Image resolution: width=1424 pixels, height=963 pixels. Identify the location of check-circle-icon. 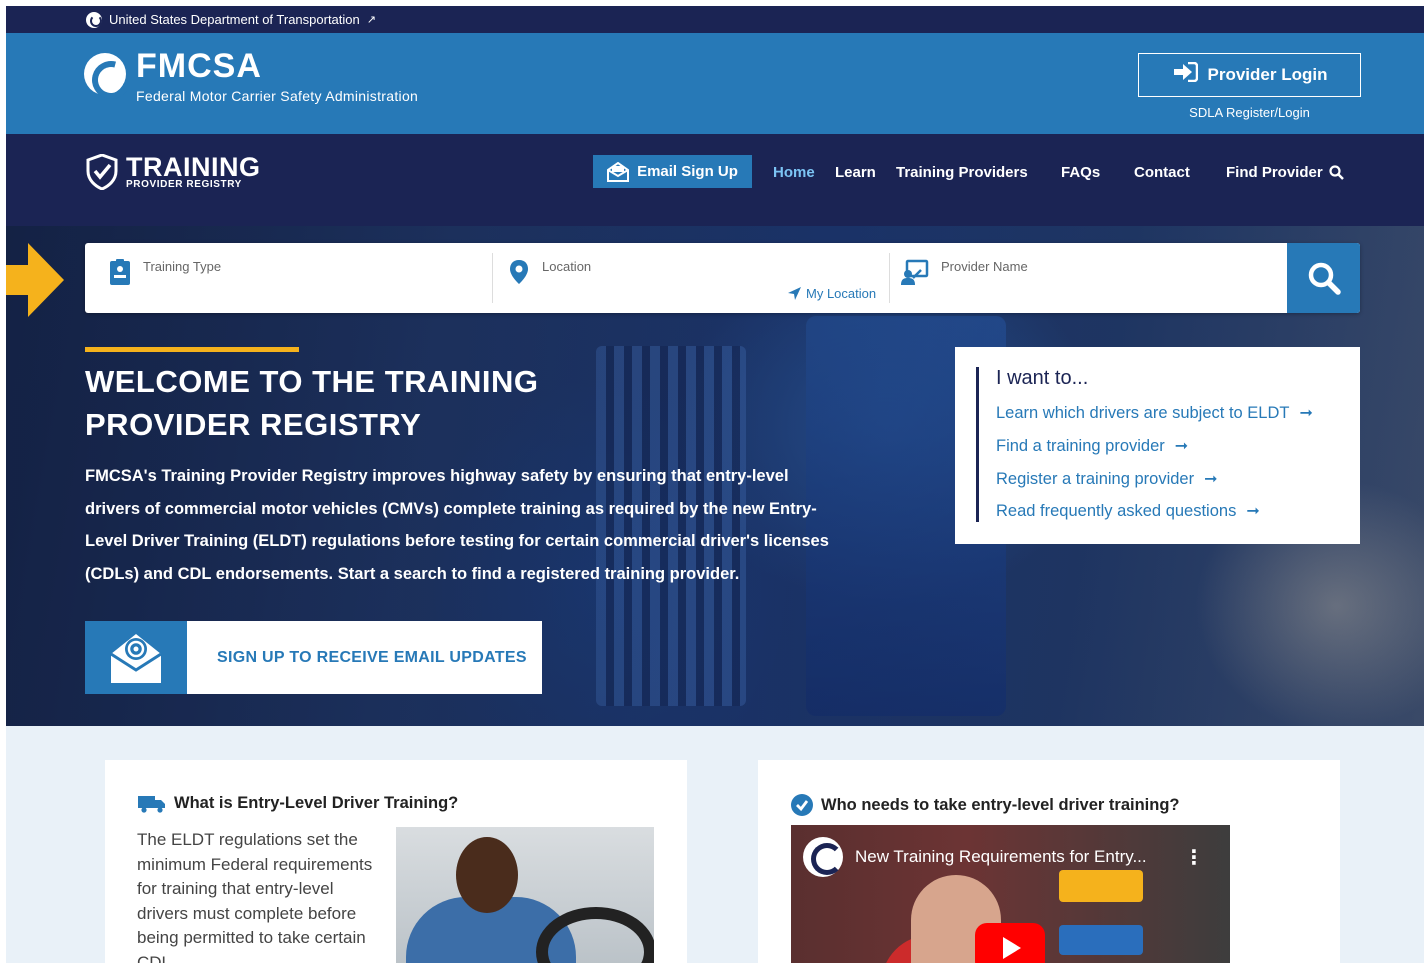
(802, 805).